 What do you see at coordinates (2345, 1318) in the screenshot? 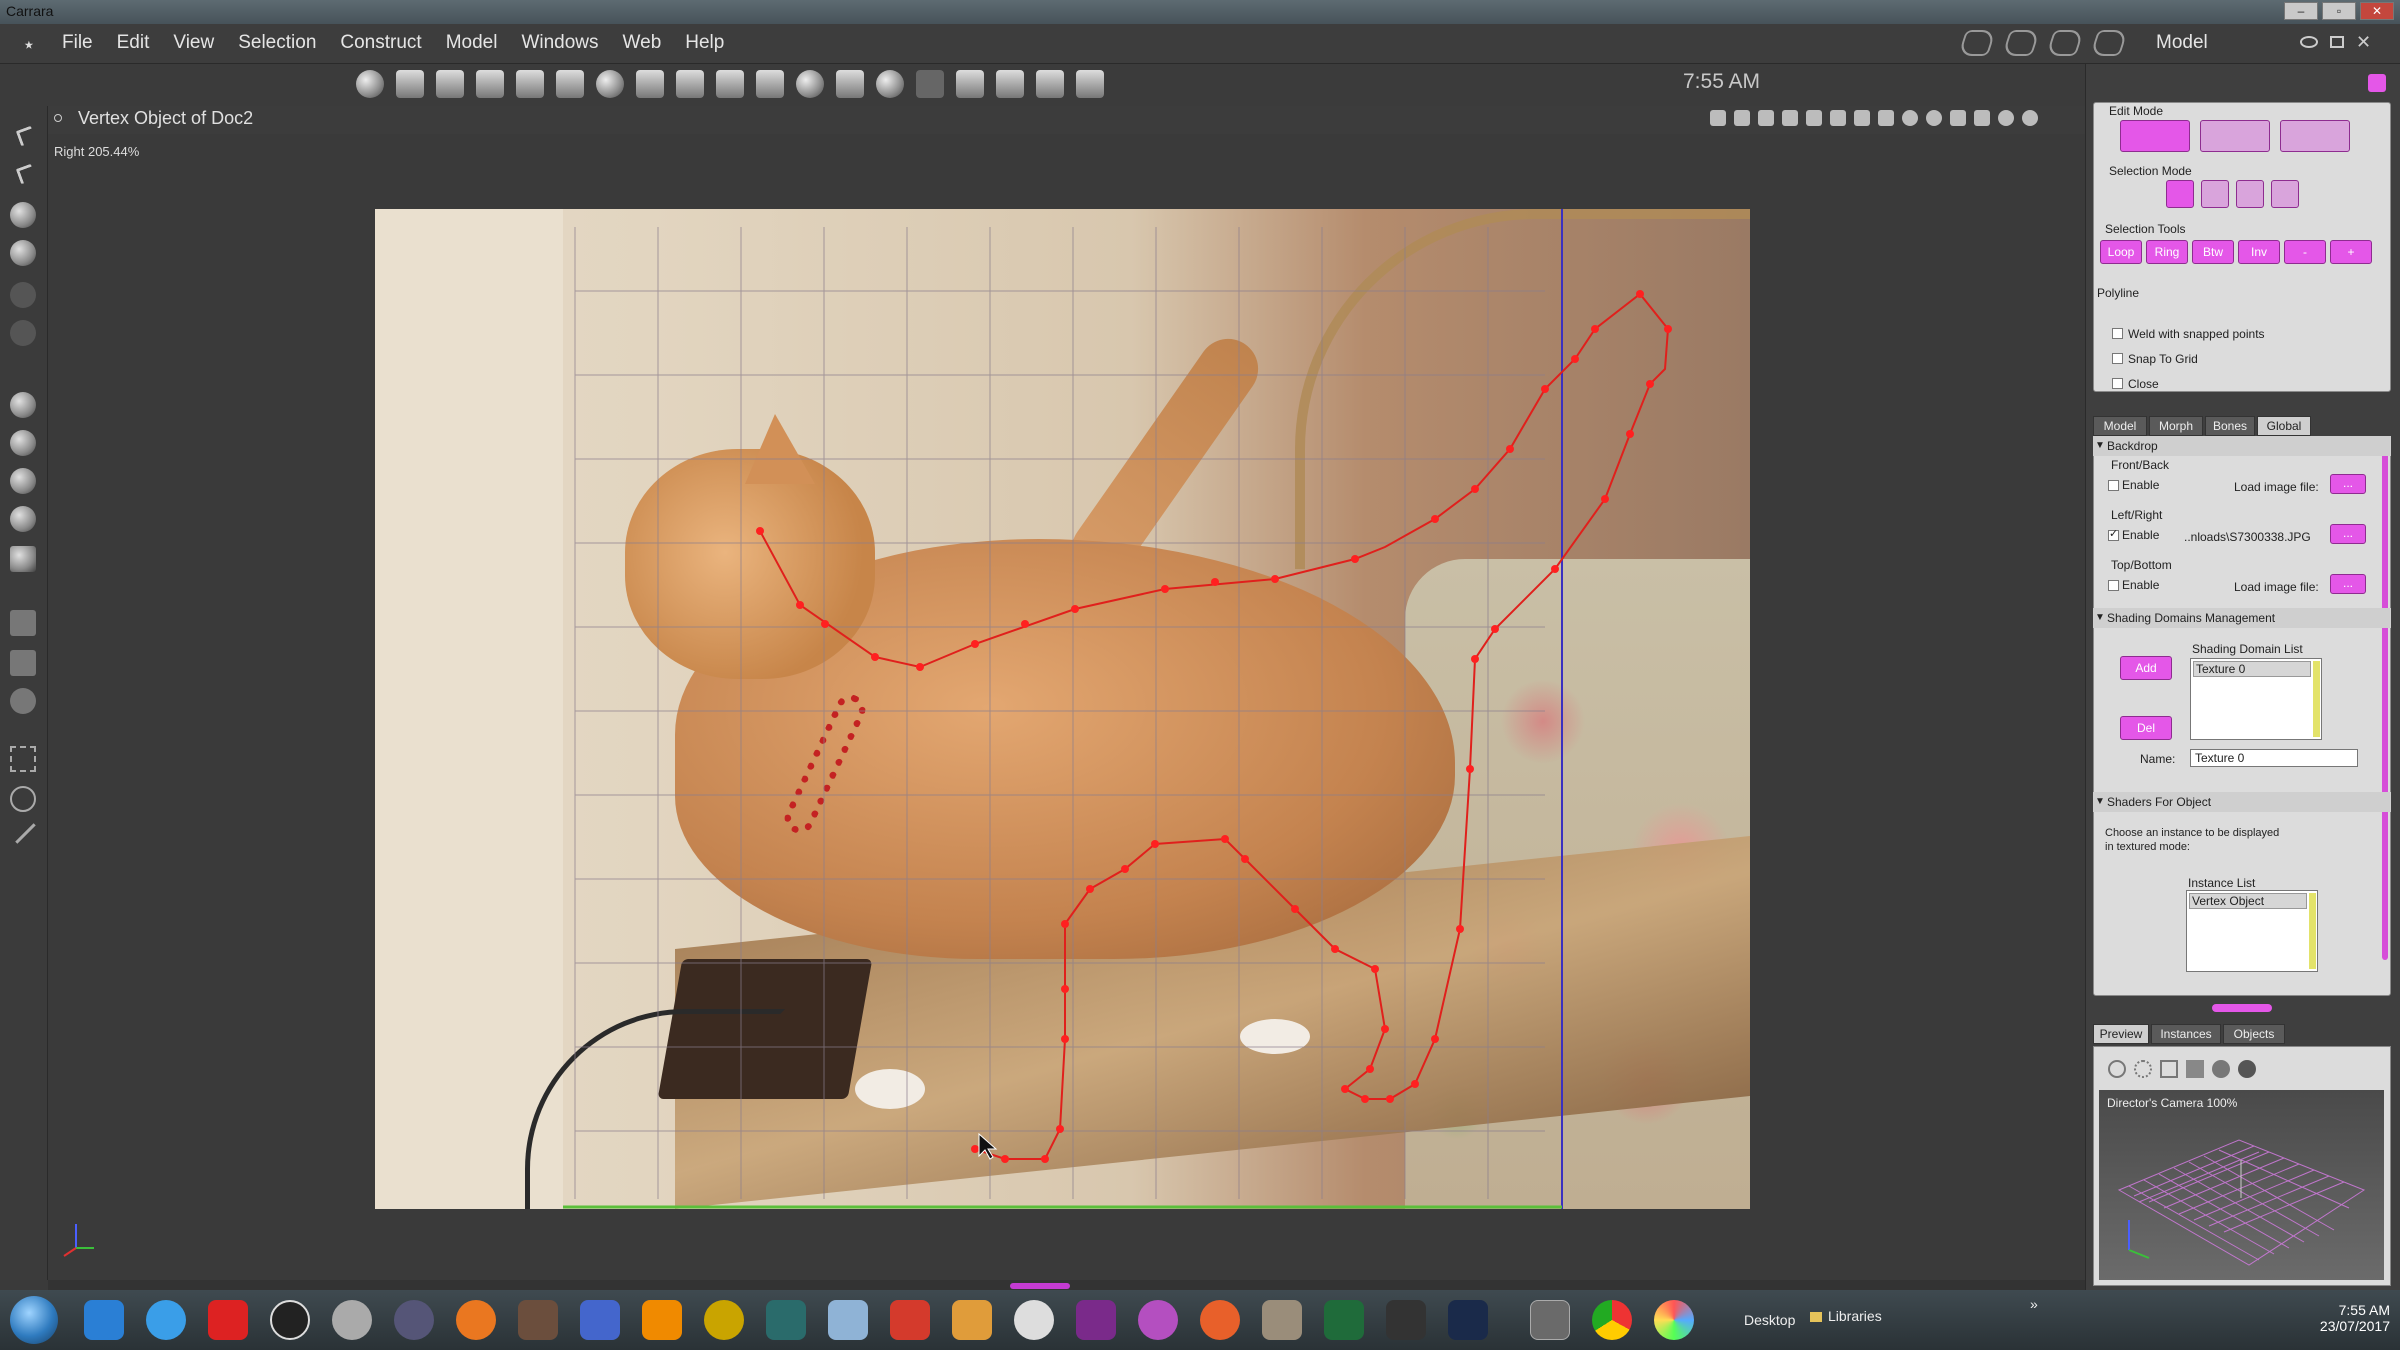
I see `taskbar-clock: 7:55 AM 23/07/2017` at bounding box center [2345, 1318].